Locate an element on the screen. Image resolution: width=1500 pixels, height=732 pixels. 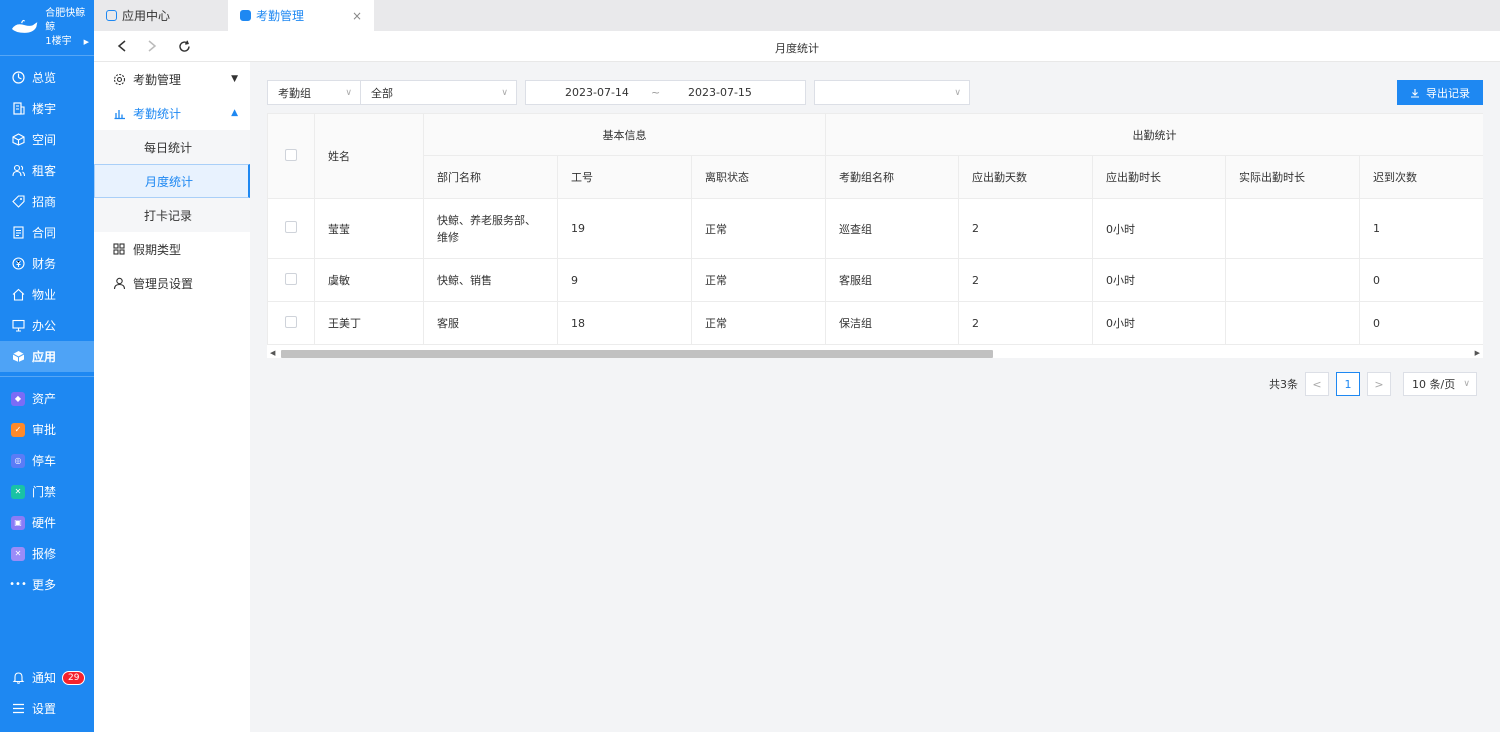
table-row: 莹莹 快鲸、养老服务部、维修 19 正常 巡查组 2 0小时 1 is located at coordinates (875, 228).